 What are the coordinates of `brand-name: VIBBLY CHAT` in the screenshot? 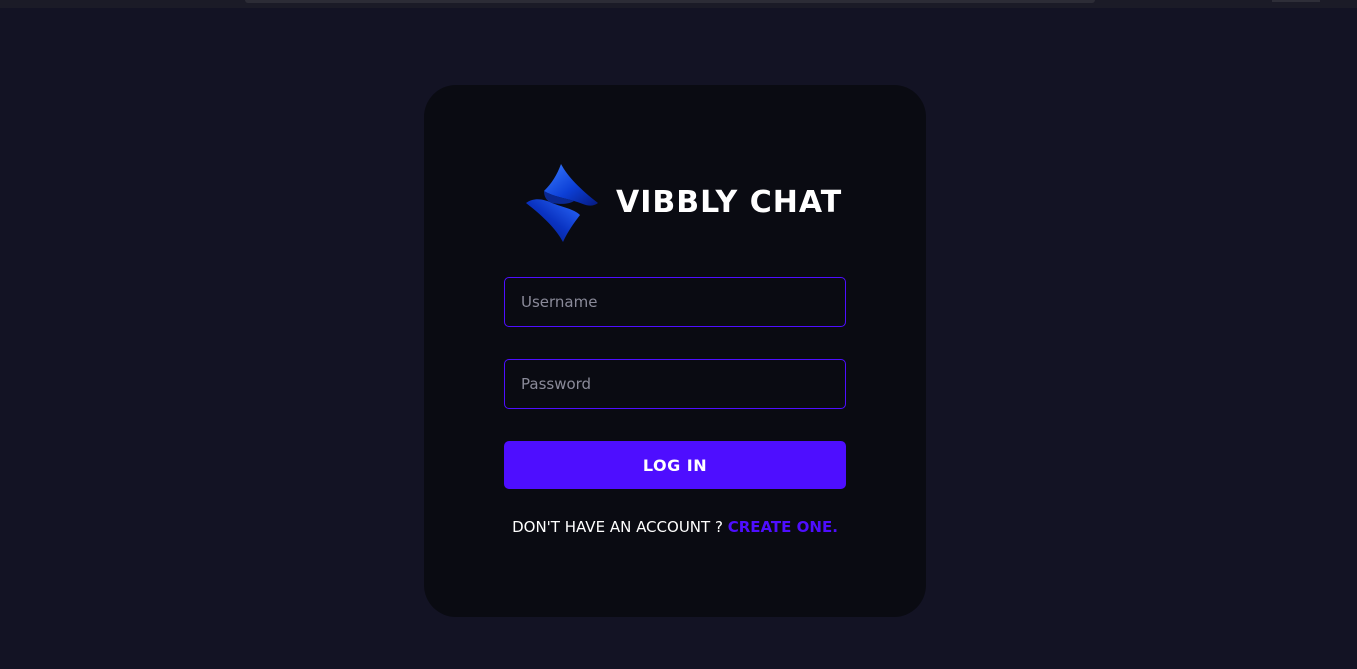 It's located at (729, 202).